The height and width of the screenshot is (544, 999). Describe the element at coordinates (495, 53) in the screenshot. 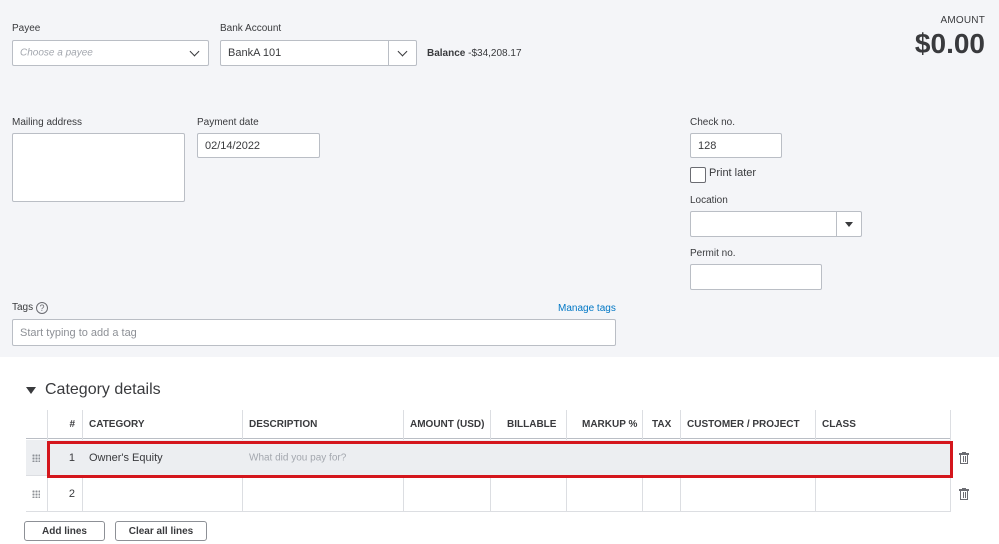

I see `balance-value: -$34,208.17` at that location.